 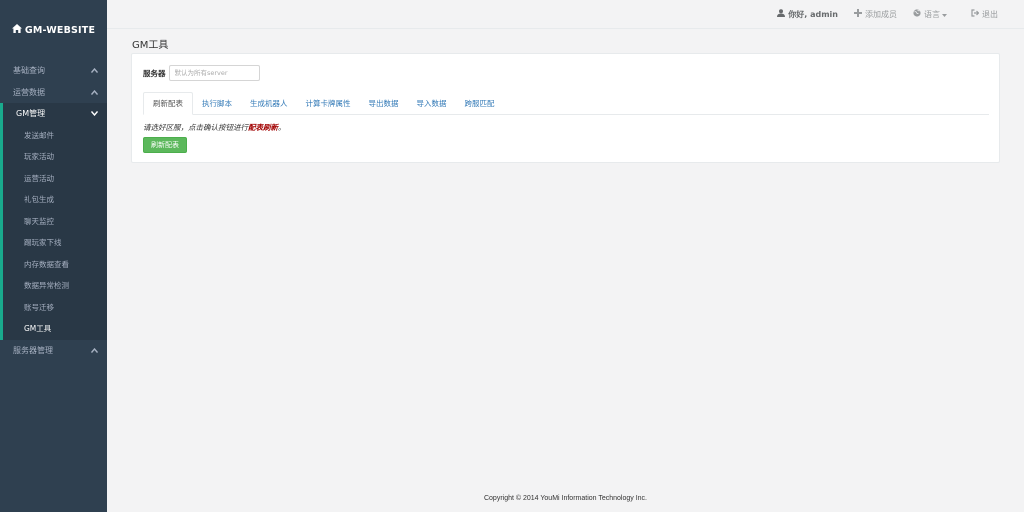 I want to click on sidebar-item-label: GM工具, so click(x=38, y=329).